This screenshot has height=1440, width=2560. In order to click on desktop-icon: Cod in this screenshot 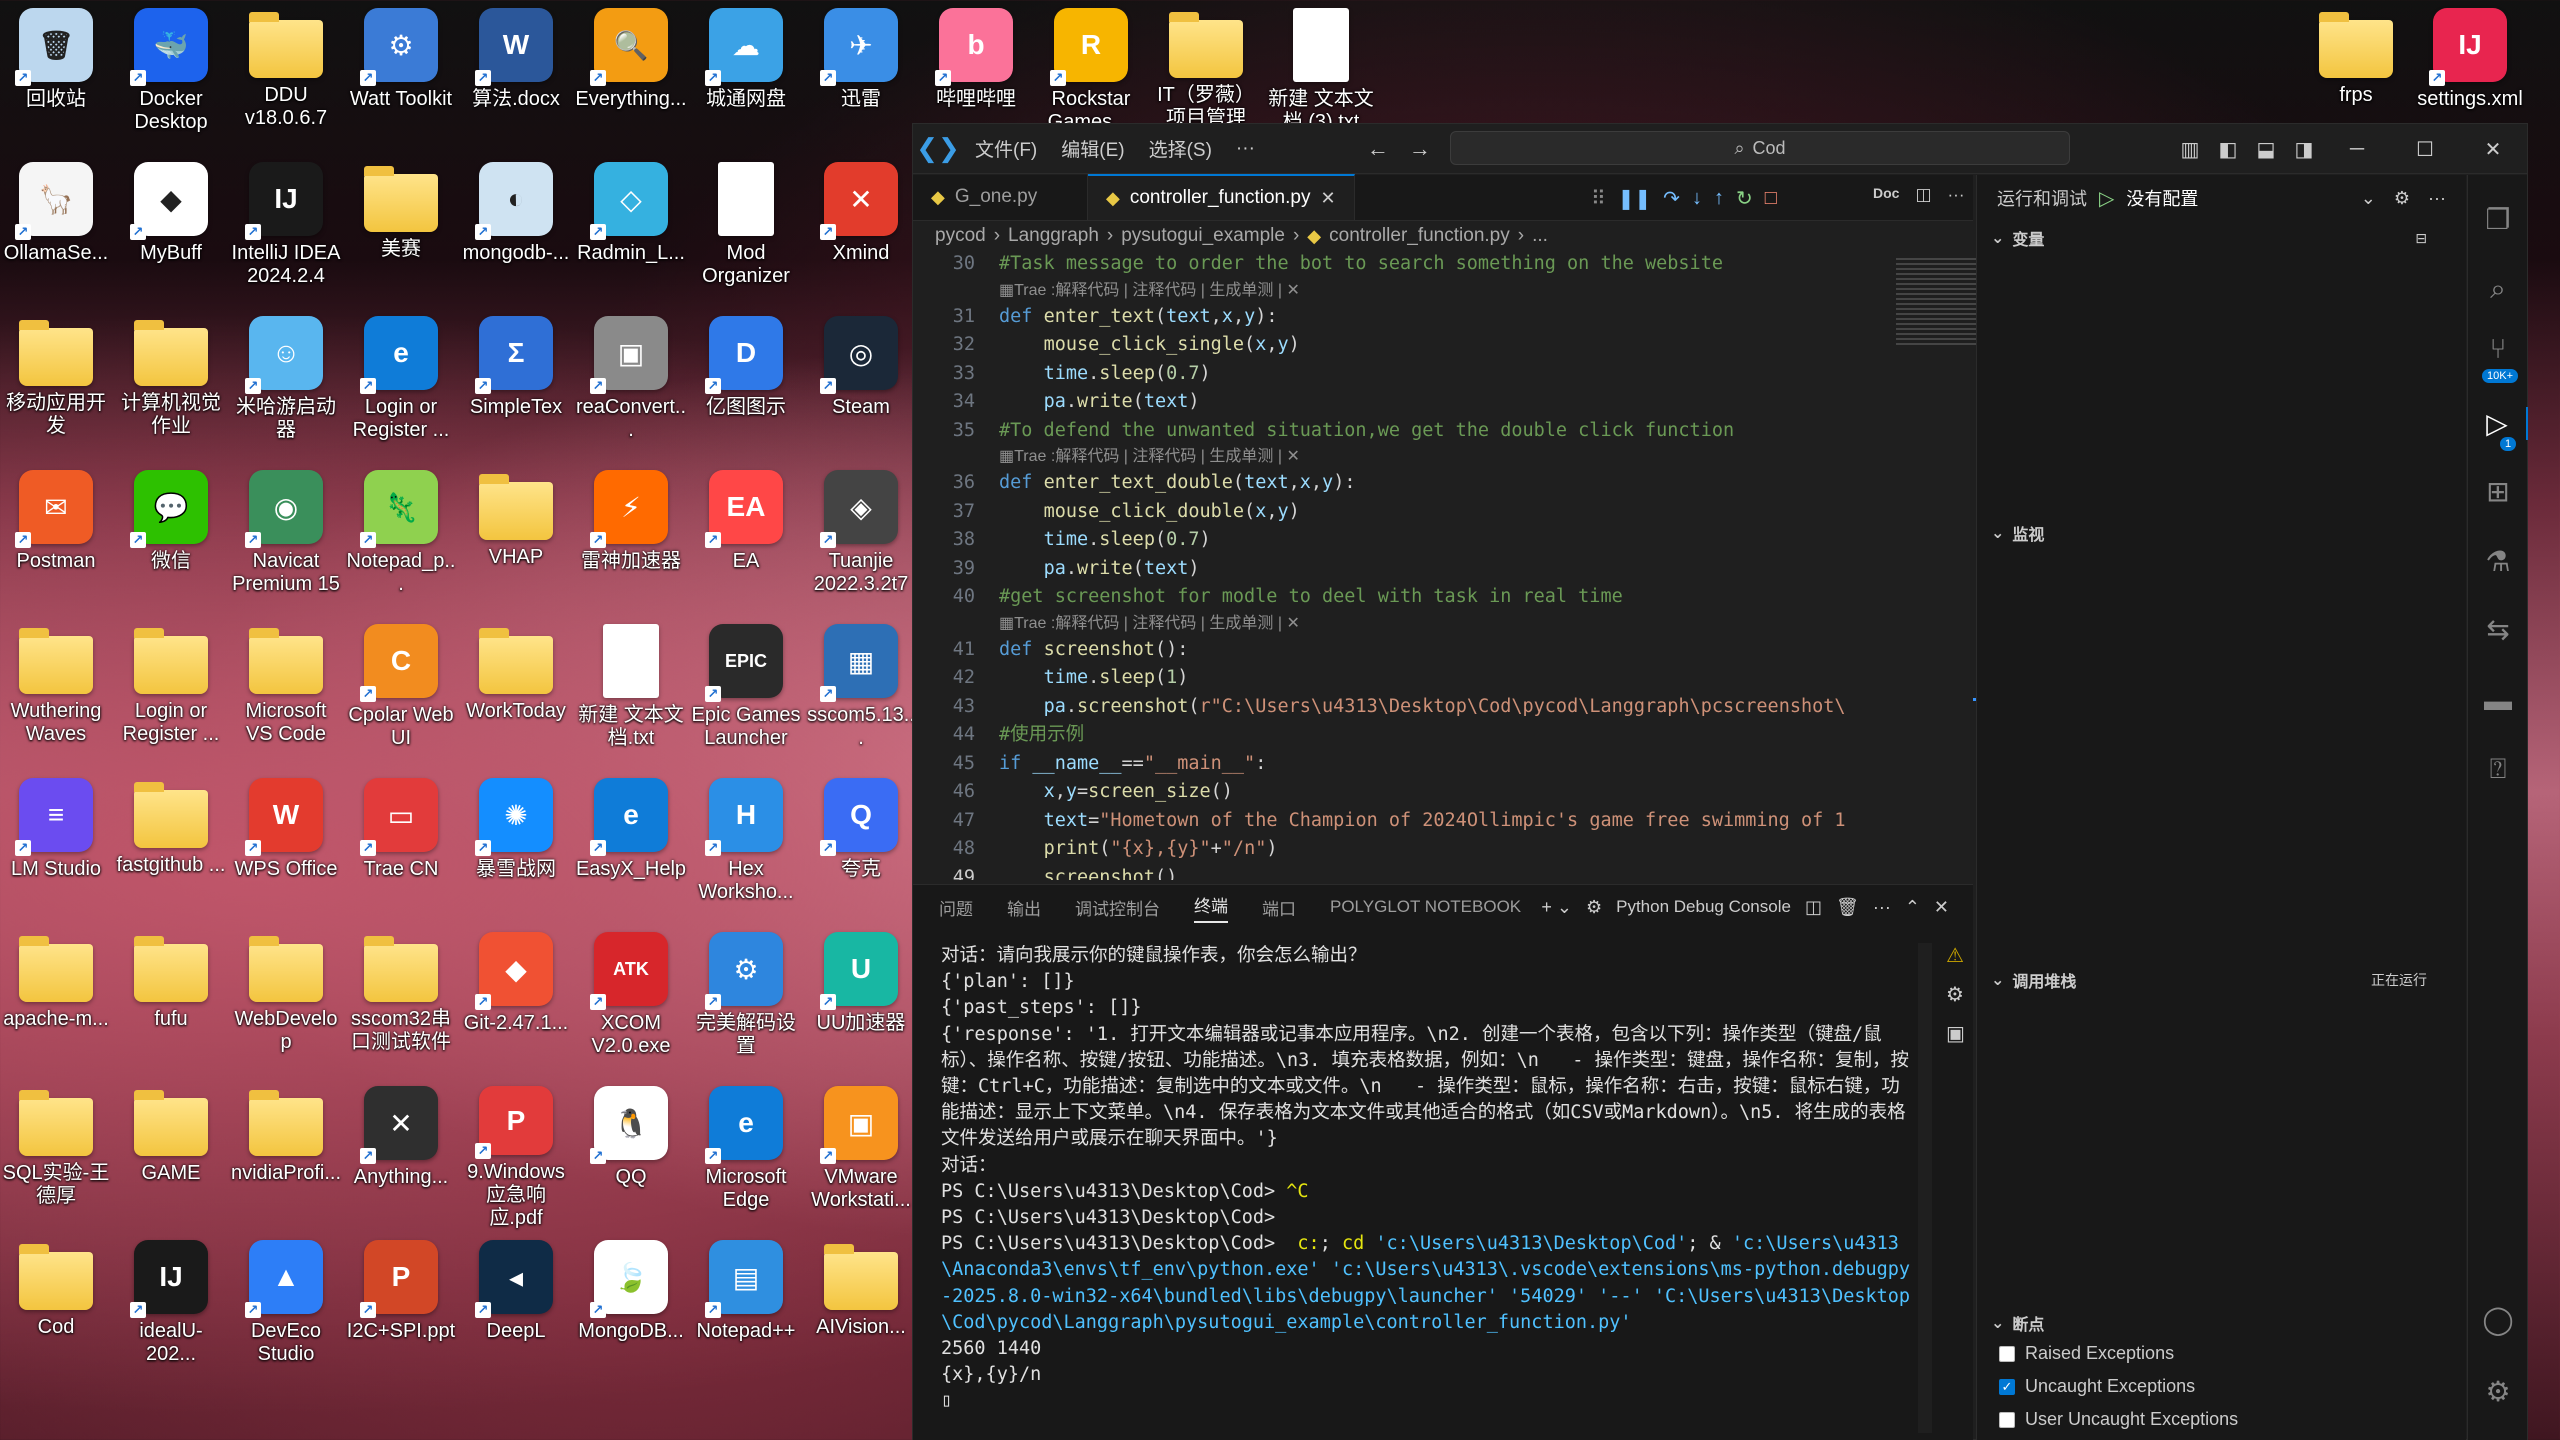, I will do `click(56, 1309)`.